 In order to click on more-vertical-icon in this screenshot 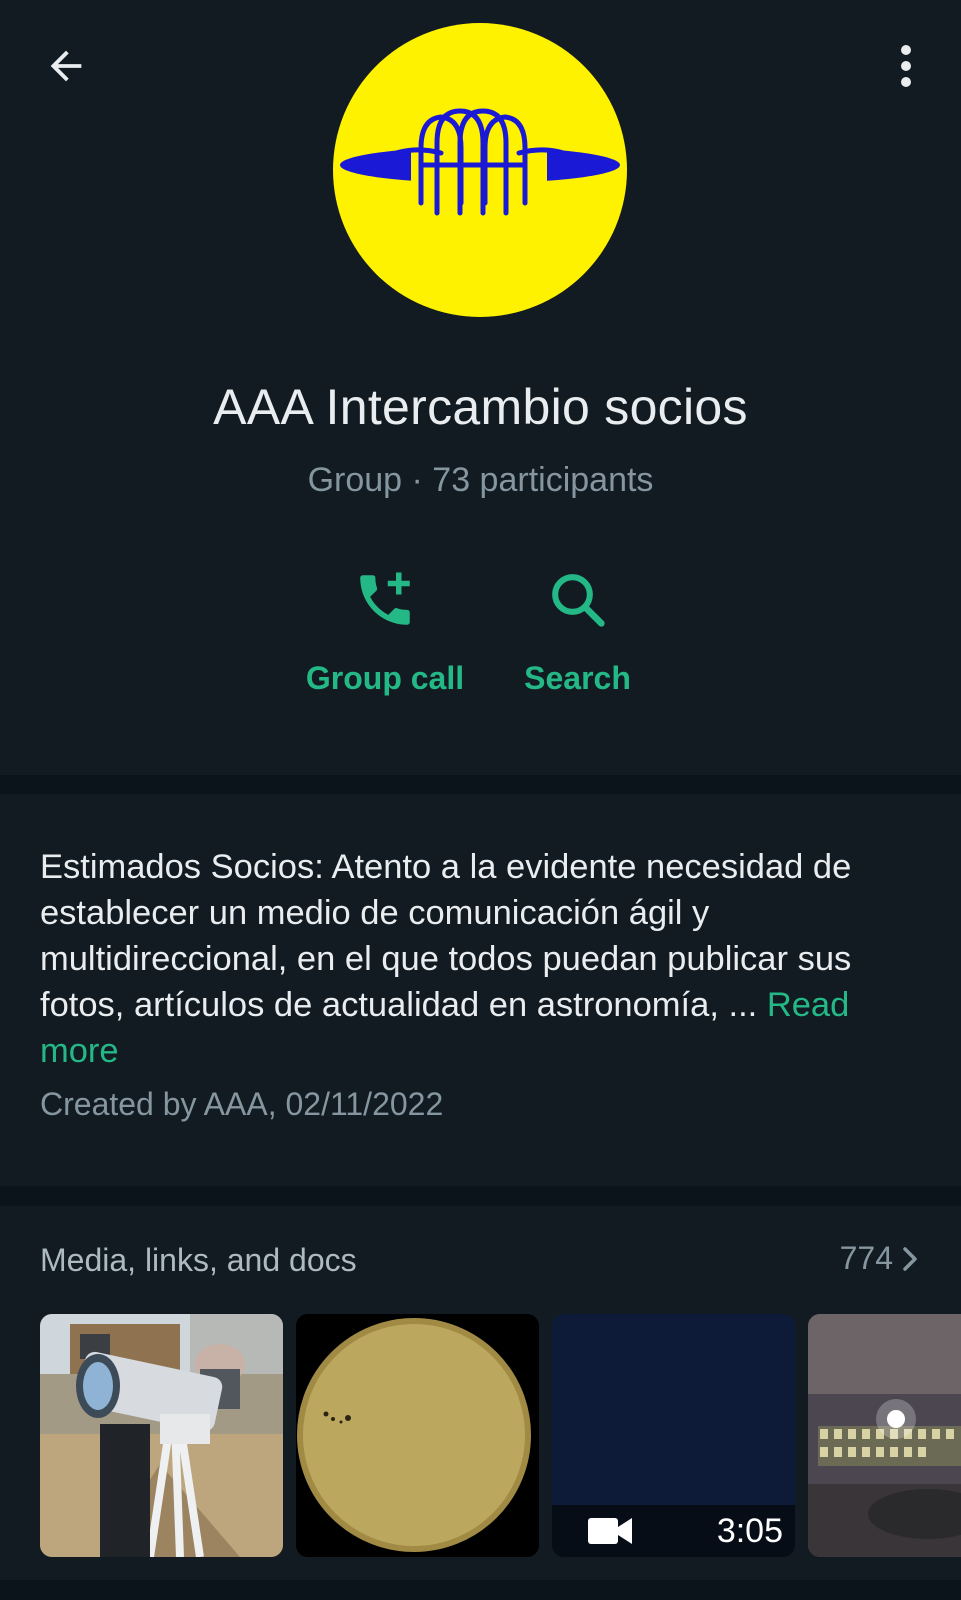, I will do `click(906, 66)`.